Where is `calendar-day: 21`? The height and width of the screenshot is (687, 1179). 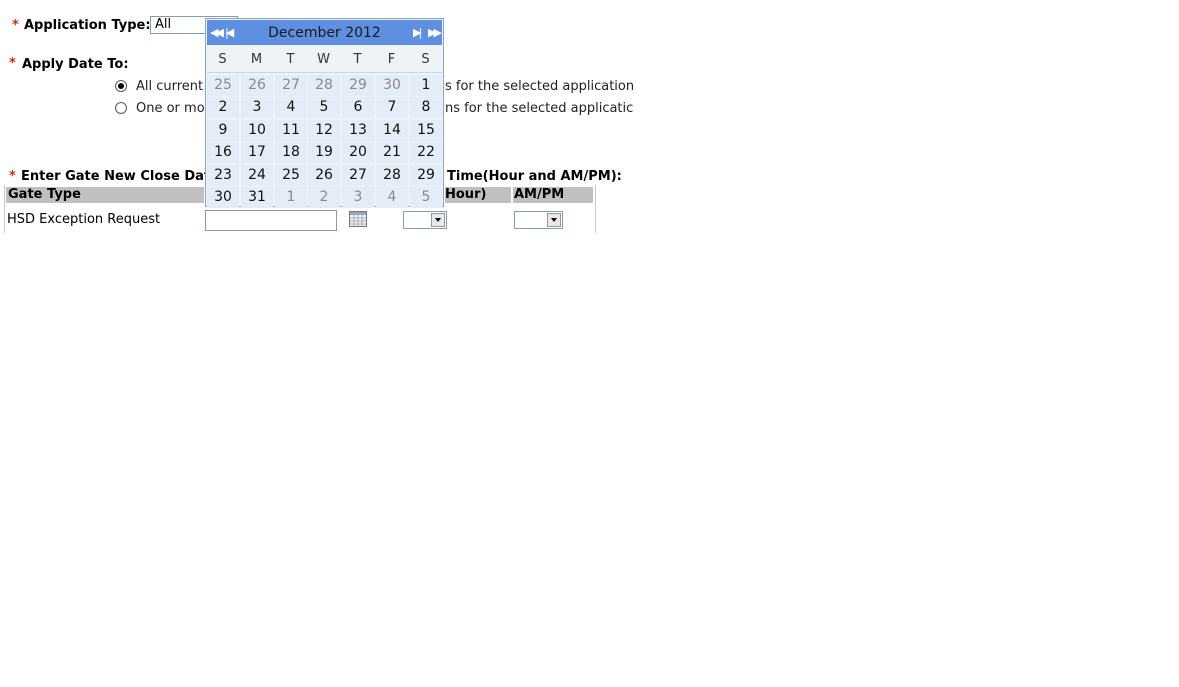 calendar-day: 21 is located at coordinates (392, 152).